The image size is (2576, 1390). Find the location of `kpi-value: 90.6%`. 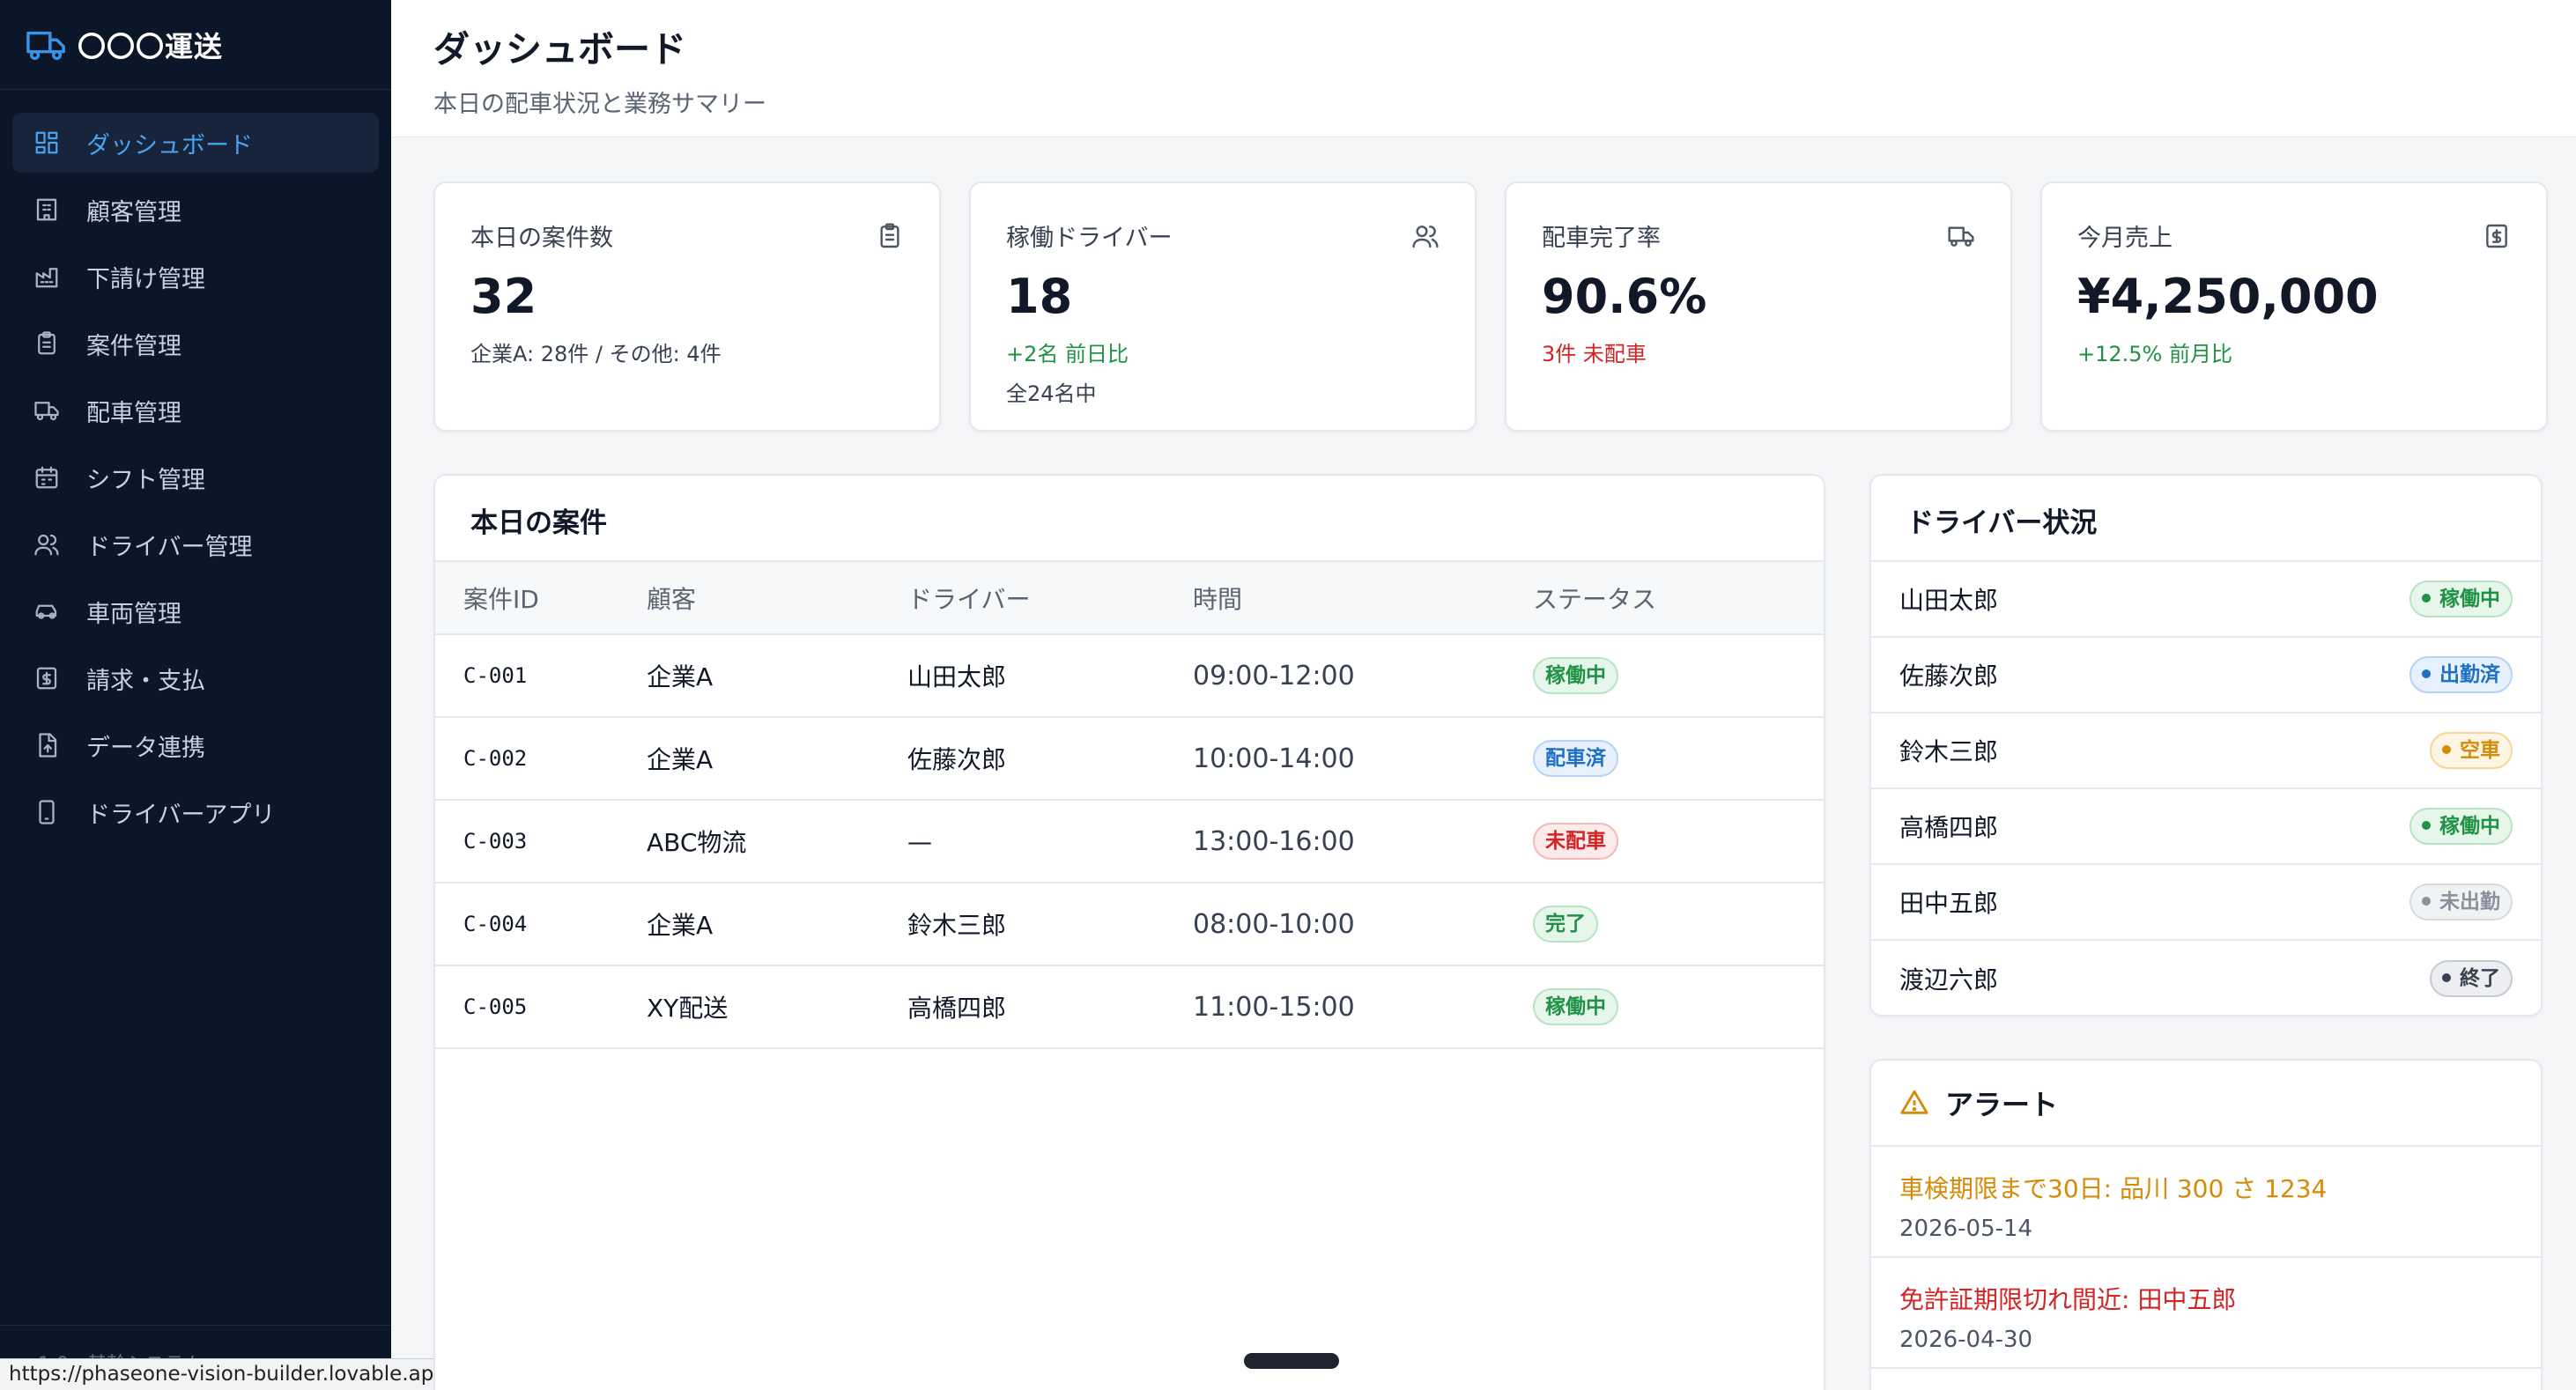

kpi-value: 90.6% is located at coordinates (1624, 296).